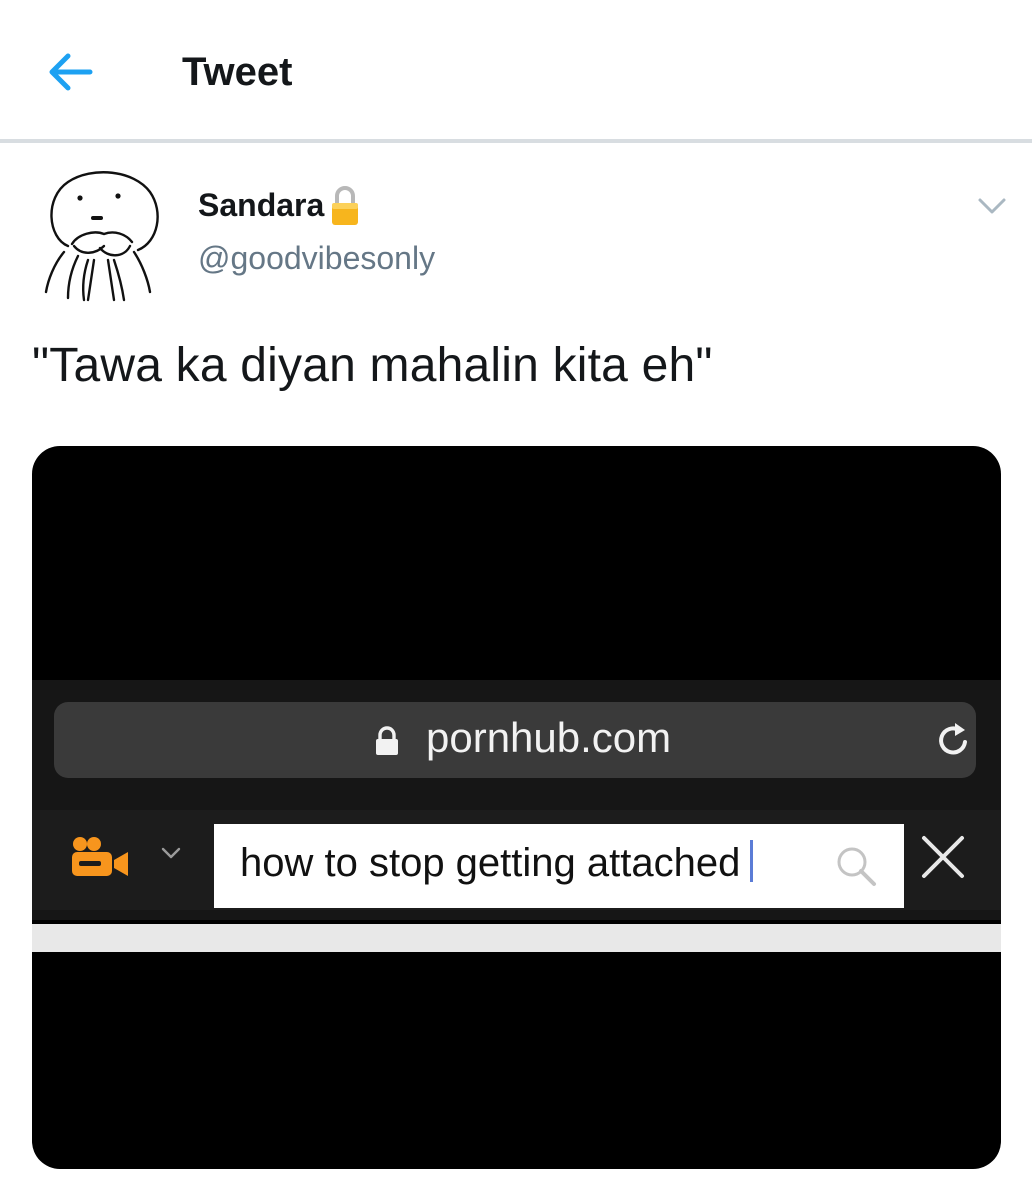 The width and height of the screenshot is (1032, 1200). What do you see at coordinates (70, 72) in the screenshot?
I see `back-arrow-icon` at bounding box center [70, 72].